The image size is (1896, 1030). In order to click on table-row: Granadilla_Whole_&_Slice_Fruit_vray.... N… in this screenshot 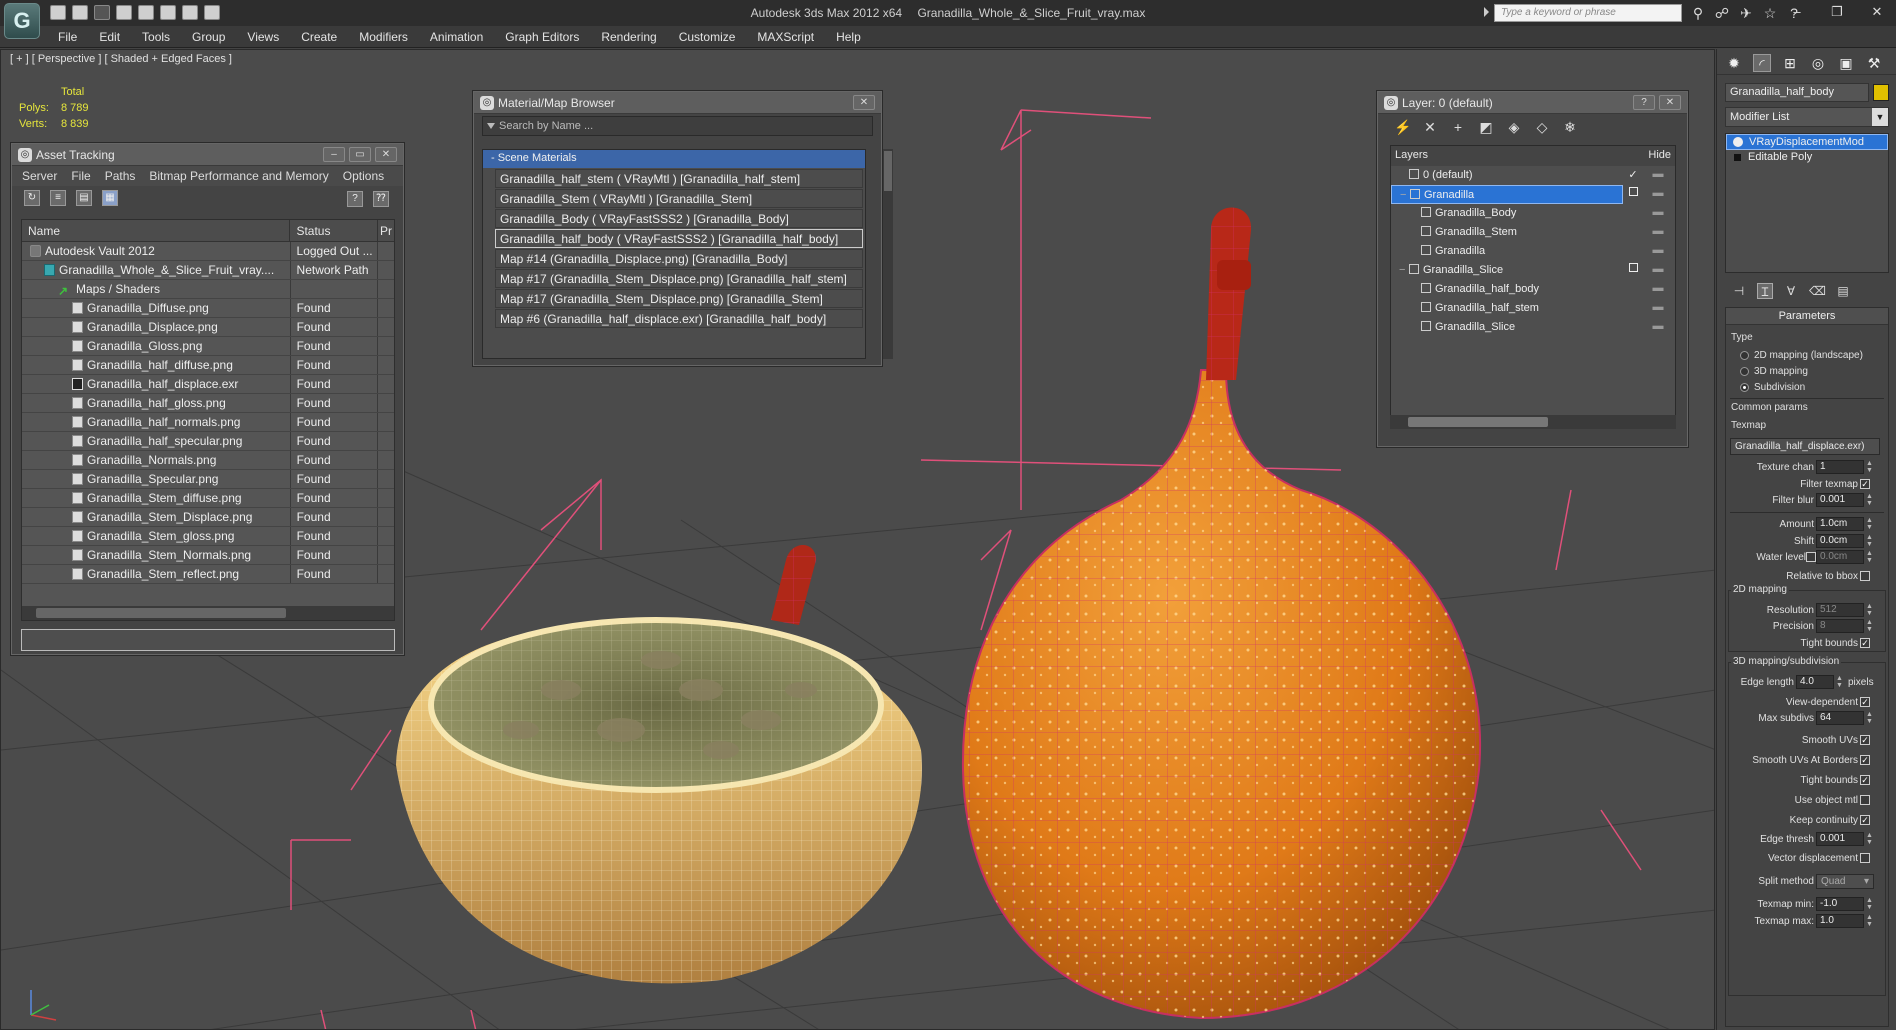, I will do `click(208, 270)`.